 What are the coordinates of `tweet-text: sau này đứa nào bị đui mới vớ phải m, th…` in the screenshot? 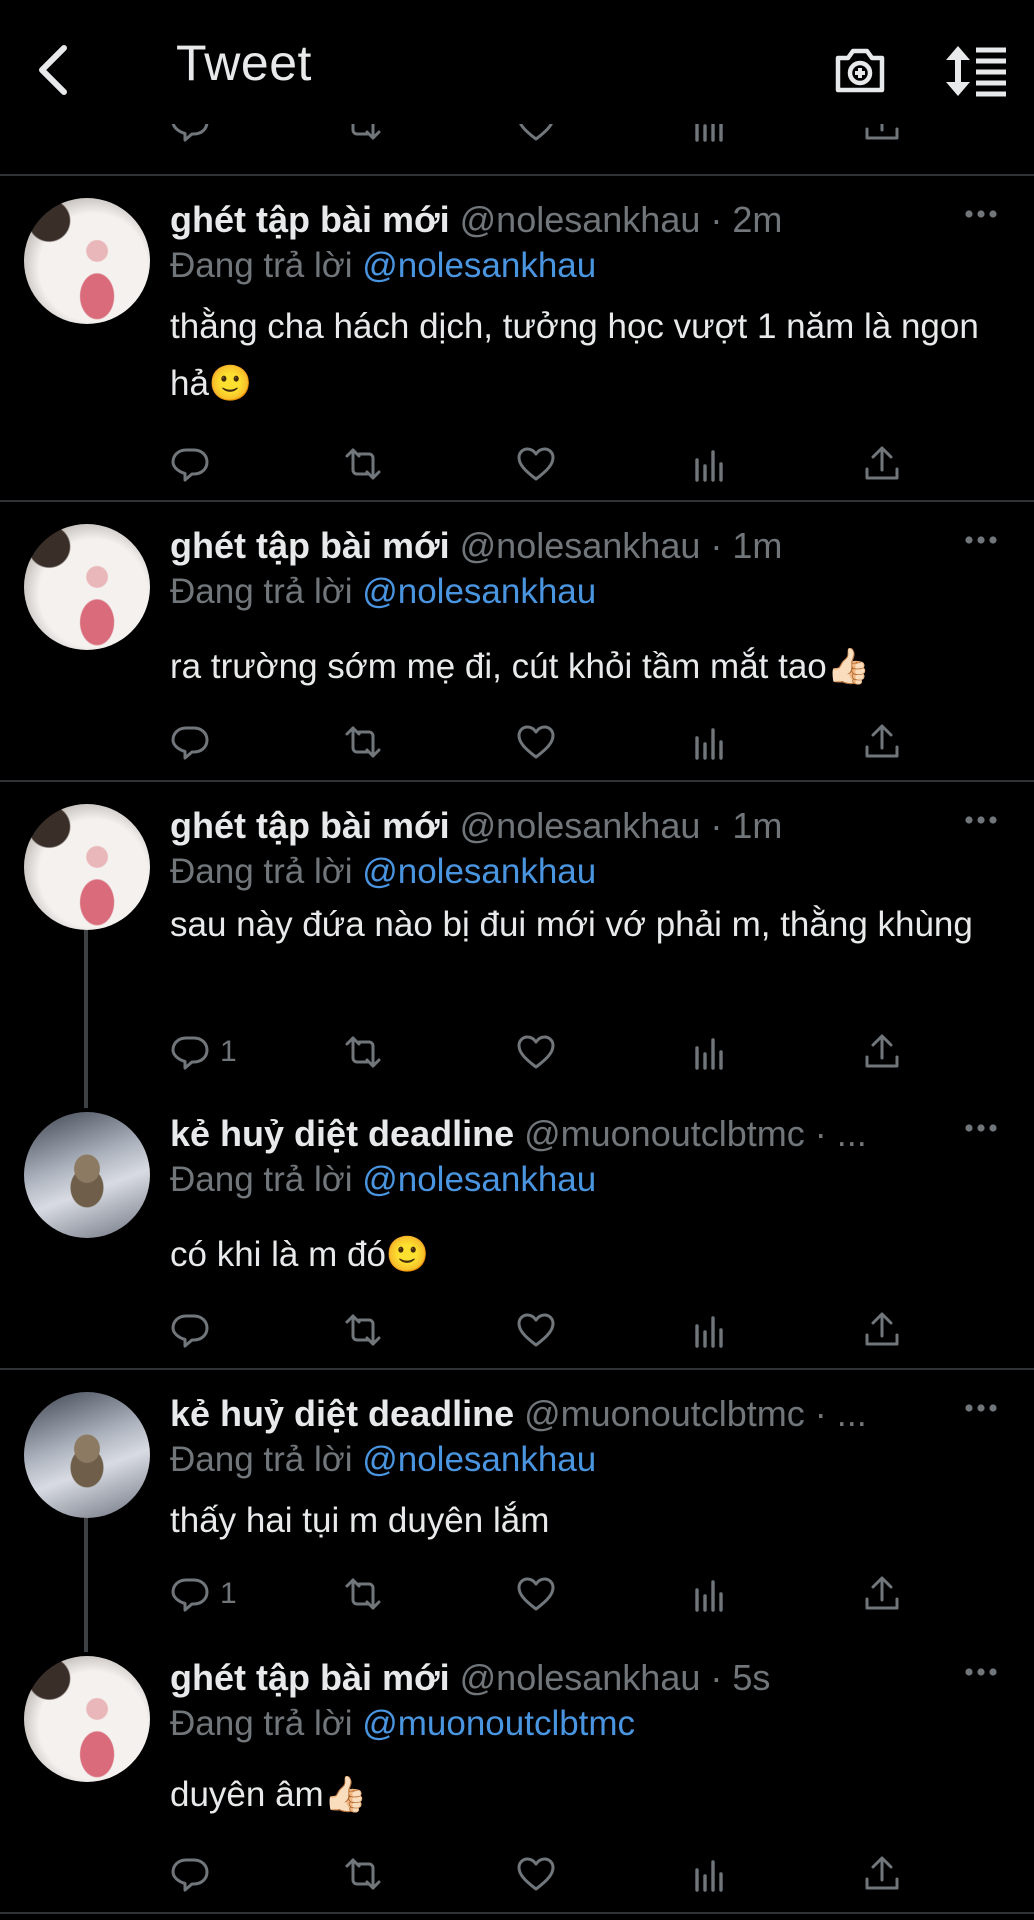 It's located at (571, 924).